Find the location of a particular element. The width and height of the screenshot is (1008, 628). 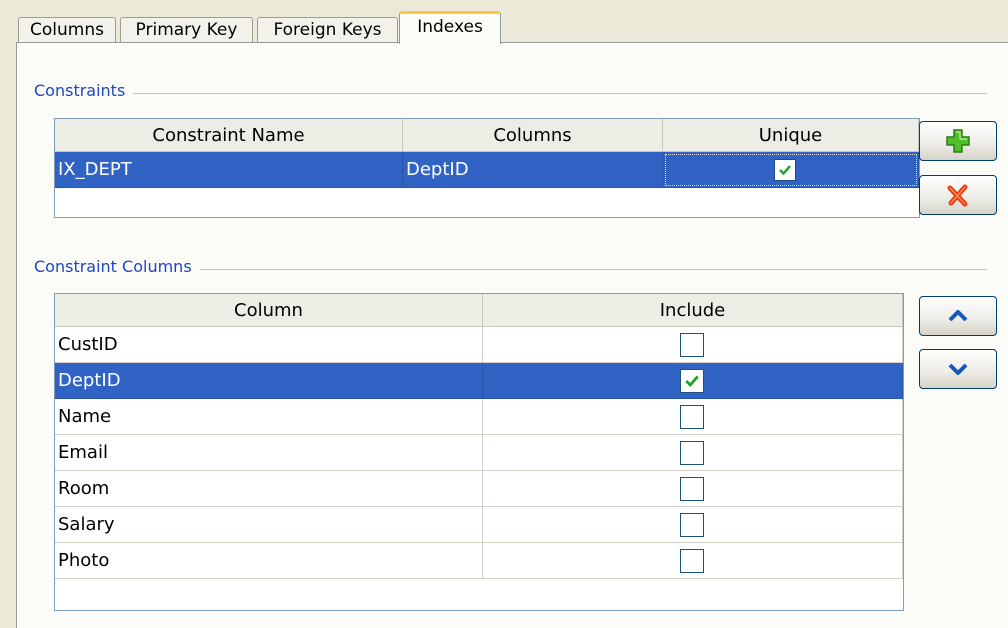

tab-indexes: Indexes is located at coordinates (450, 27).